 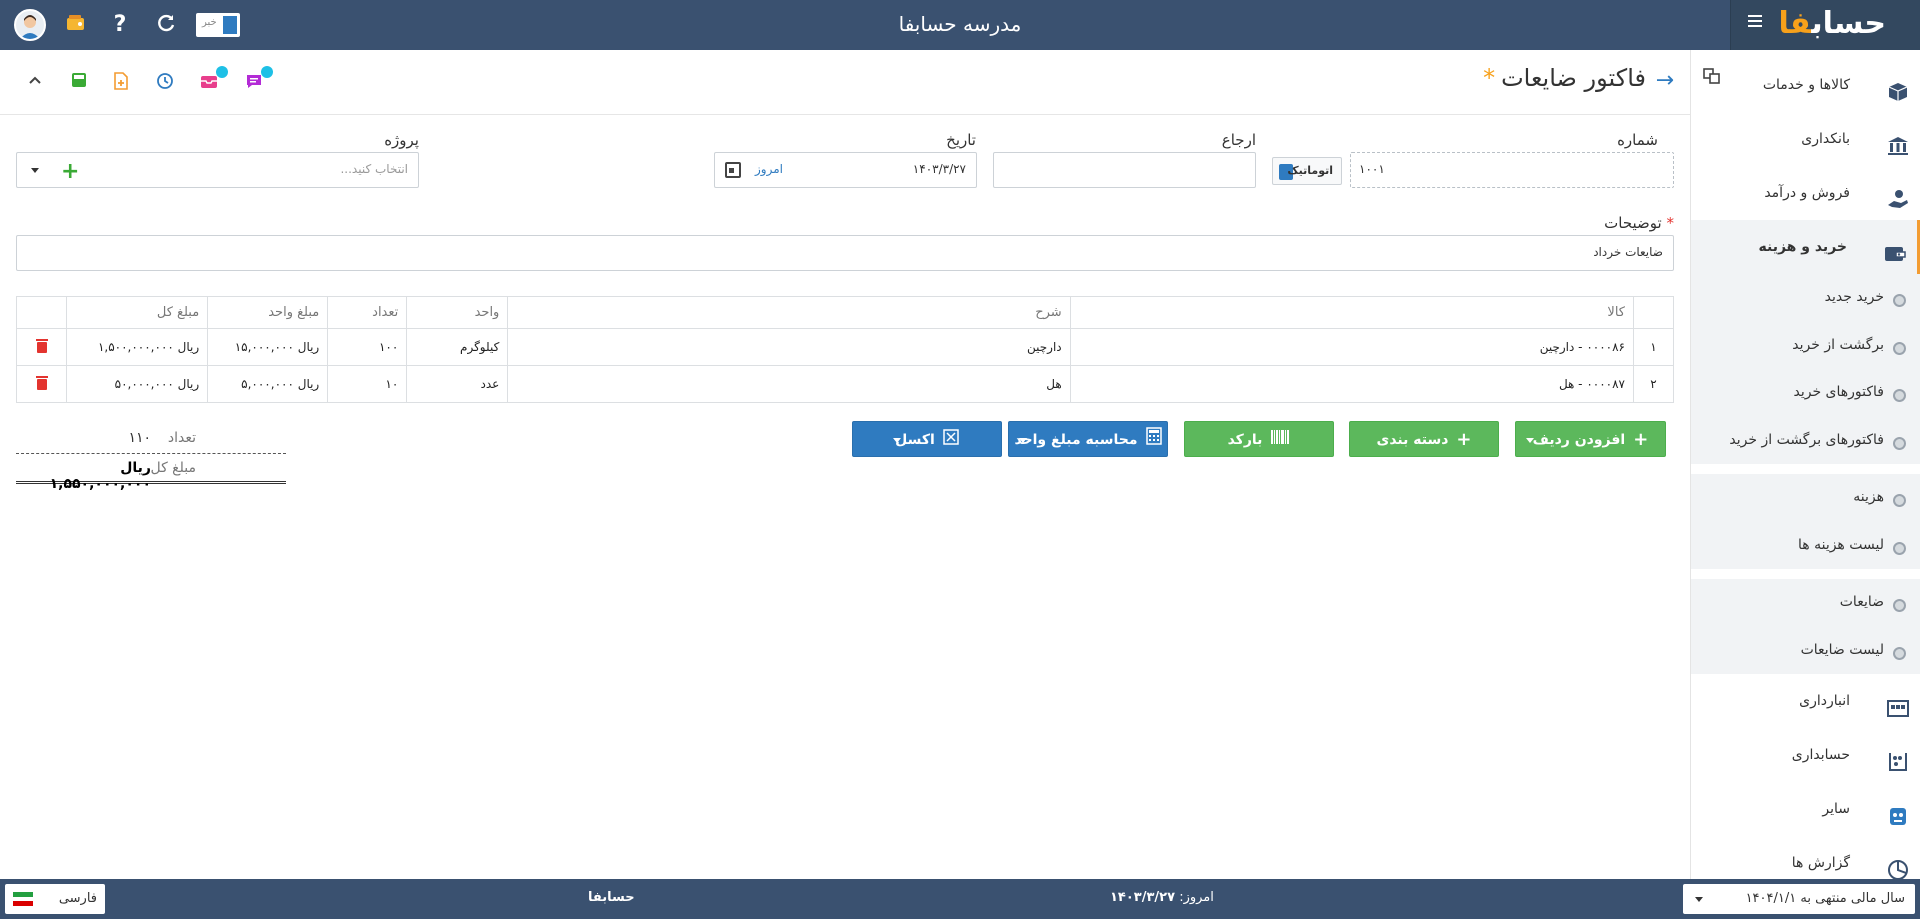 I want to click on row-quantity: ۱۰۰, so click(x=367, y=347).